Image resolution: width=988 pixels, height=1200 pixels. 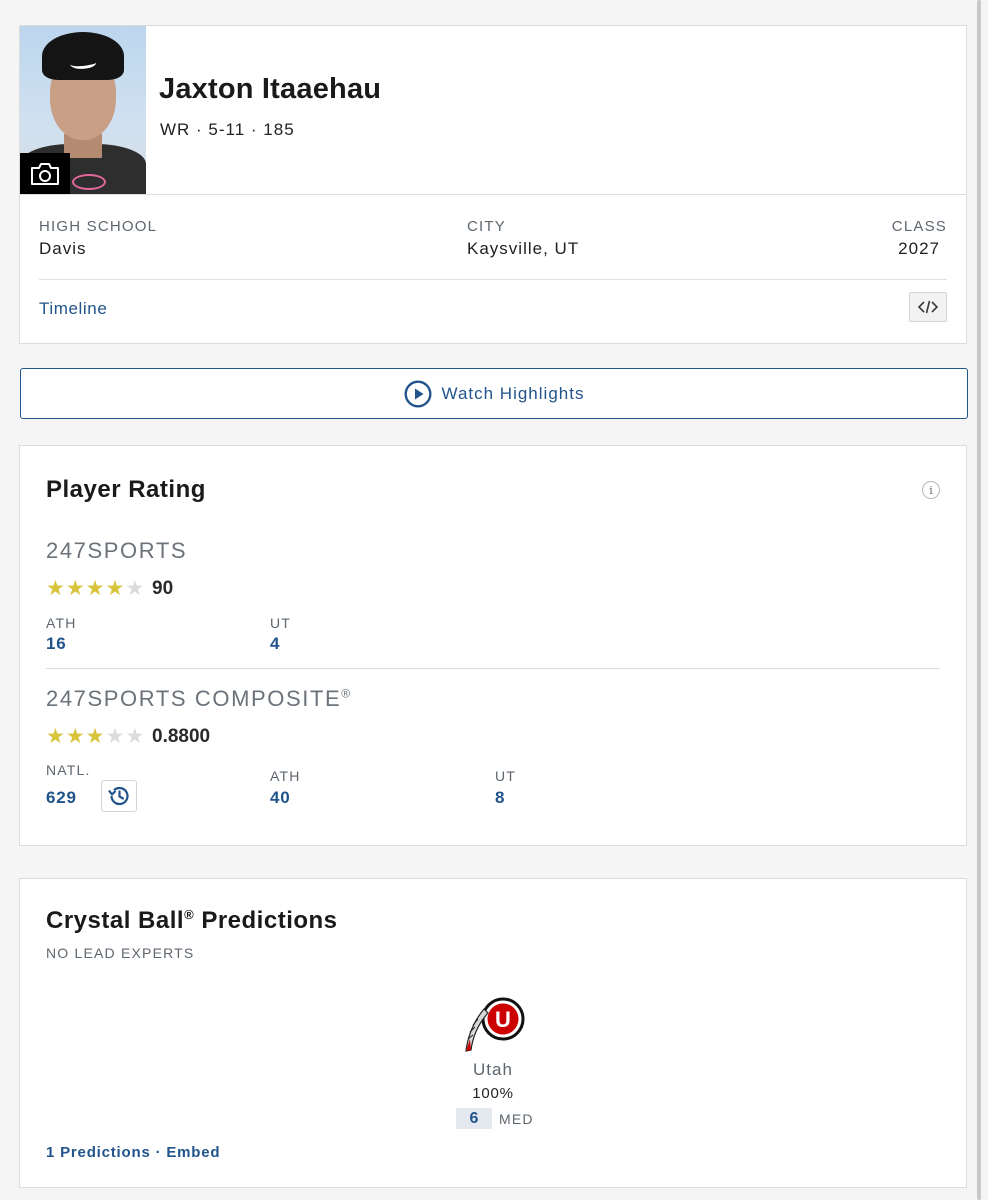 I want to click on embed-code-icon, so click(x=928, y=307).